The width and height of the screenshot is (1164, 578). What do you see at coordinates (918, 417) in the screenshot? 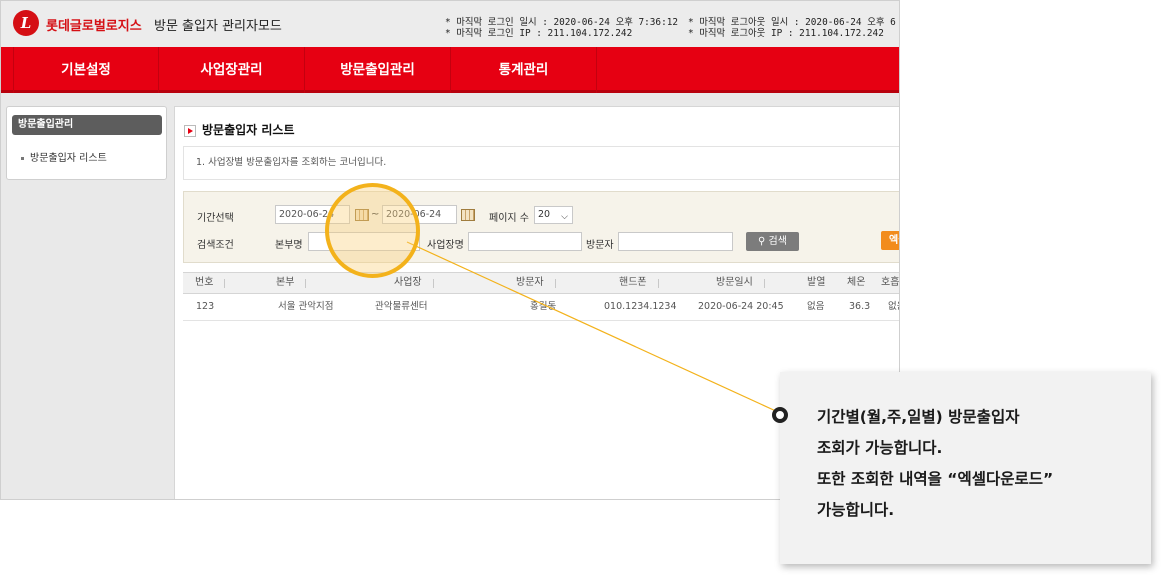
I see `callout-line: 기간별(월,주,일별) 방문출입자` at bounding box center [918, 417].